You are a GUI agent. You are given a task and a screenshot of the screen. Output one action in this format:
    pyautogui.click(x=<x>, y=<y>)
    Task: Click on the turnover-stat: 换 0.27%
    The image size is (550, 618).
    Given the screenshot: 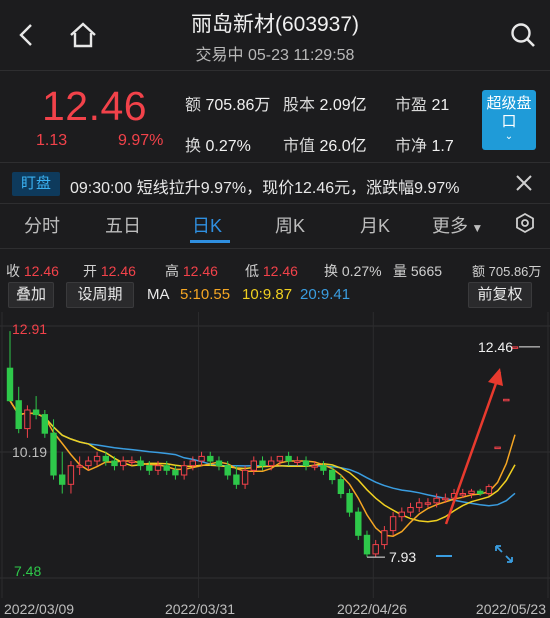 What is the action you would take?
    pyautogui.click(x=218, y=144)
    